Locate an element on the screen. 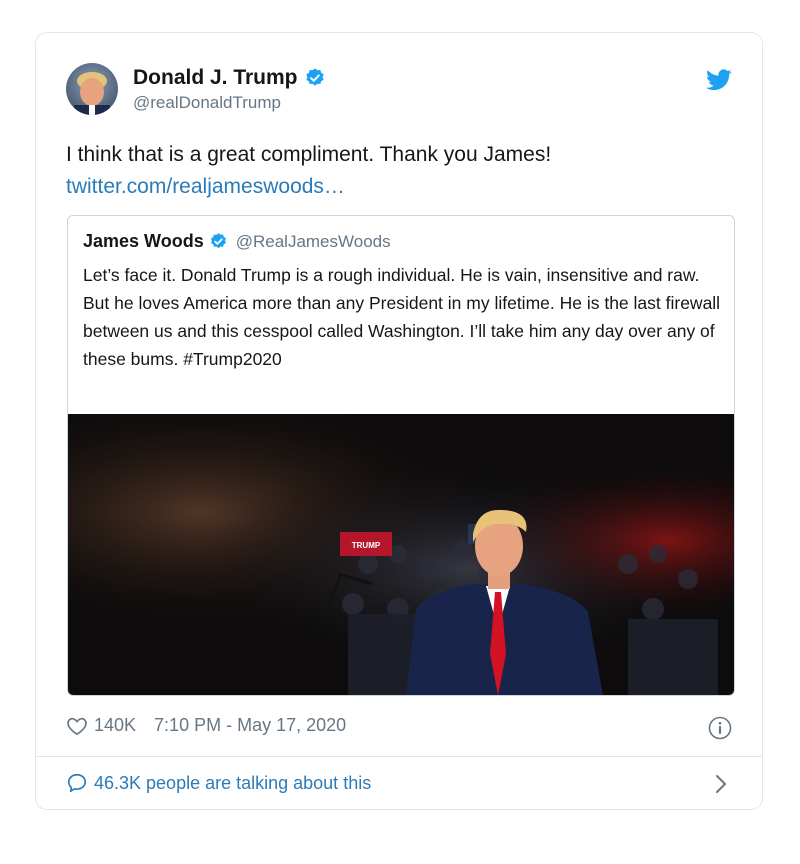 The width and height of the screenshot is (800, 864). conversation-count: 46.3K people are talking about this is located at coordinates (233, 782).